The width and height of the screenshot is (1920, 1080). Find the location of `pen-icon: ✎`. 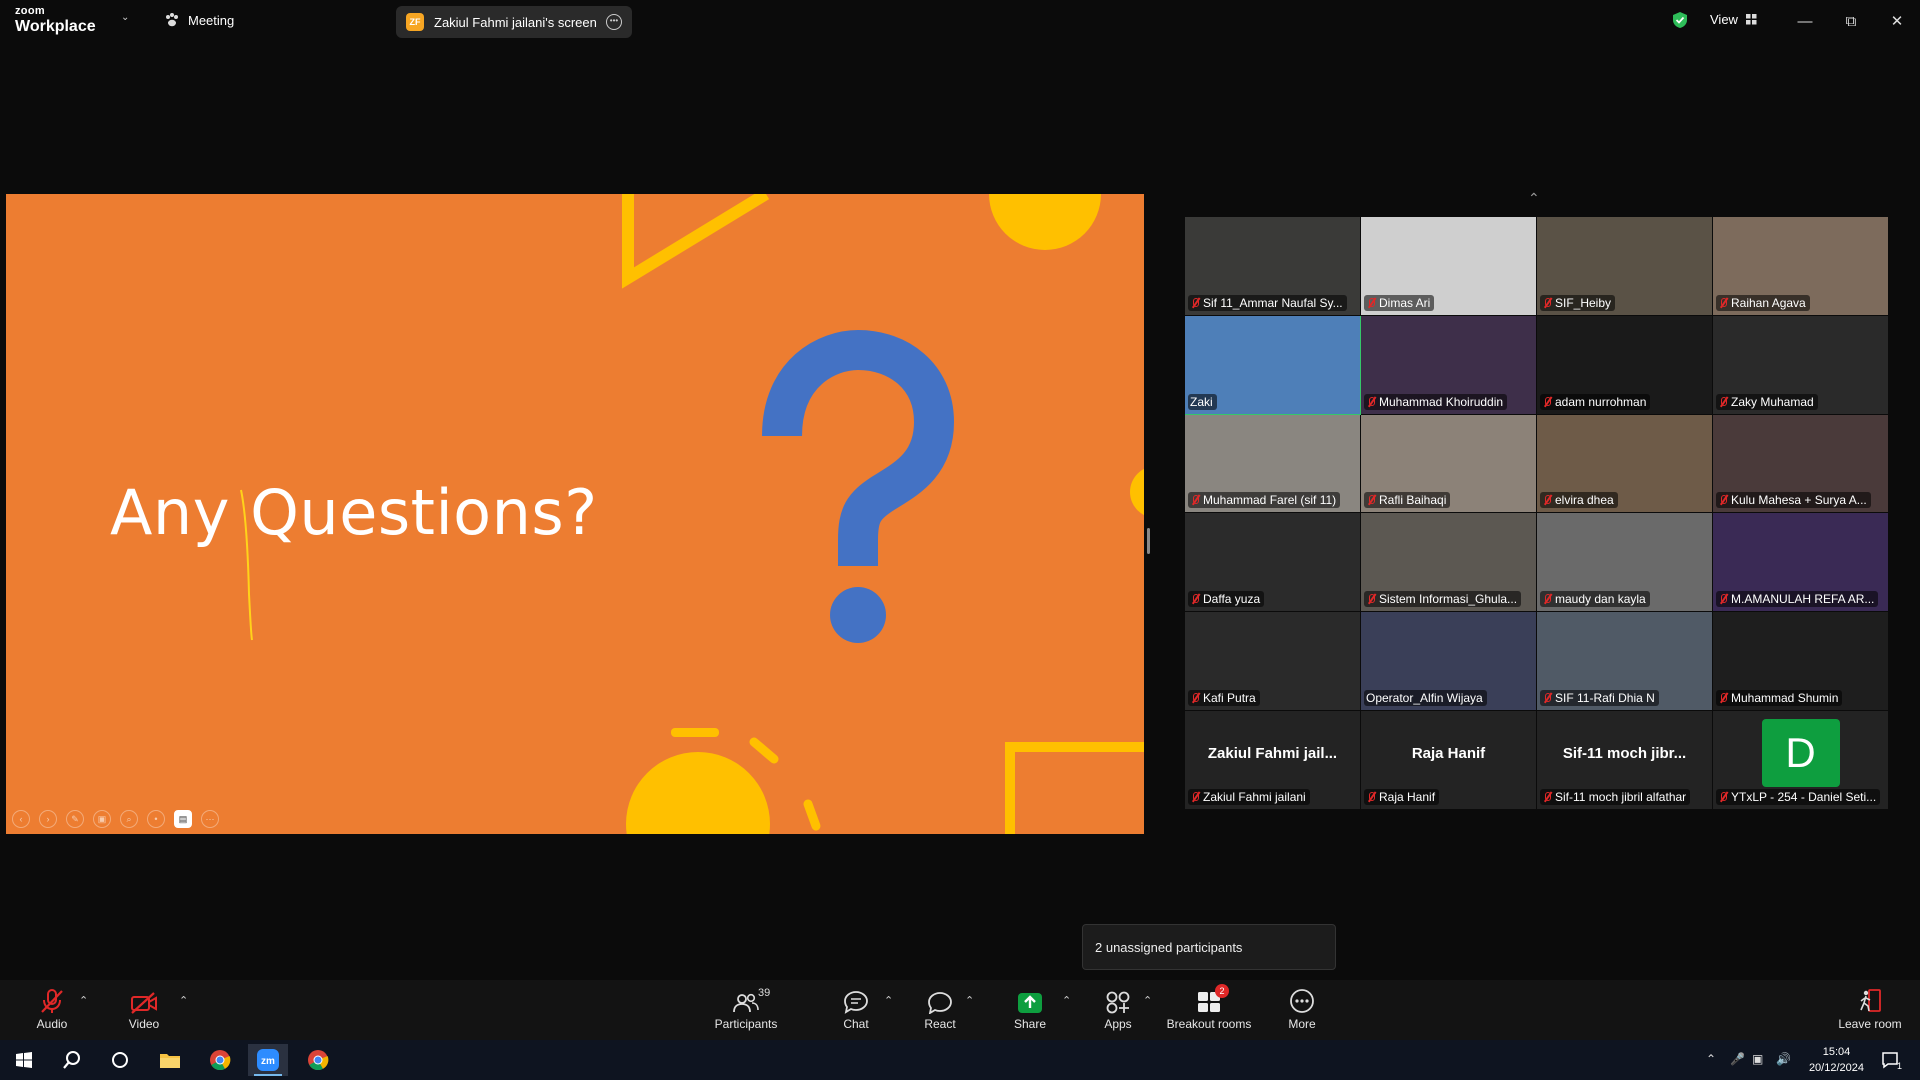

pen-icon: ✎ is located at coordinates (75, 819).